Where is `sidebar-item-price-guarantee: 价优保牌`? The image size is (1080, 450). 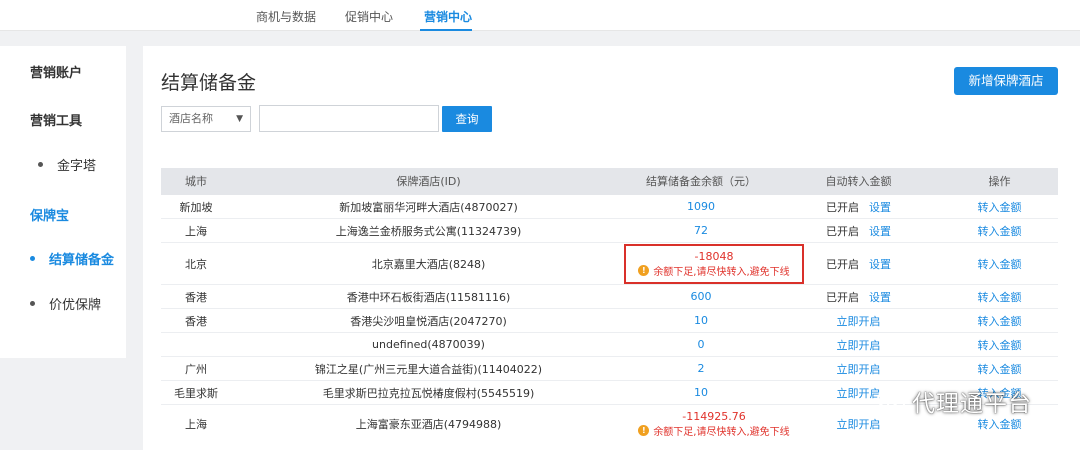
sidebar-item-price-guarantee: 价优保牌 is located at coordinates (65, 303).